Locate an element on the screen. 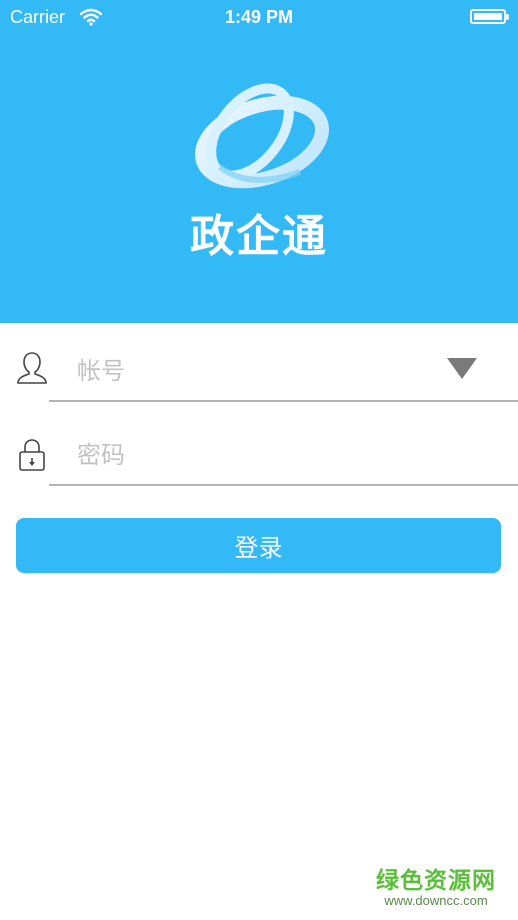 The width and height of the screenshot is (518, 920). battery-icon is located at coordinates (489, 16).